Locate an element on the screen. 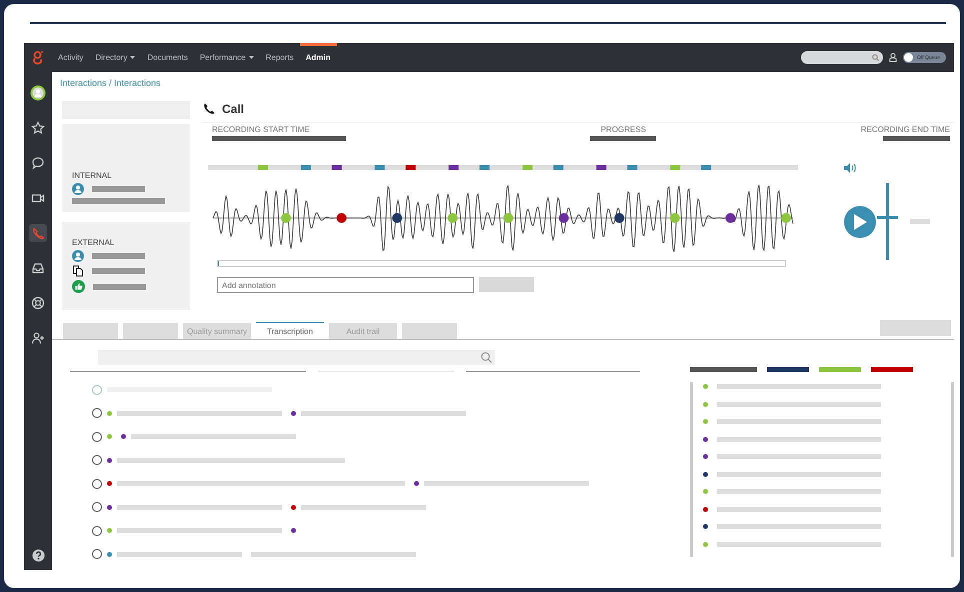  avatar-icon is located at coordinates (38, 93).